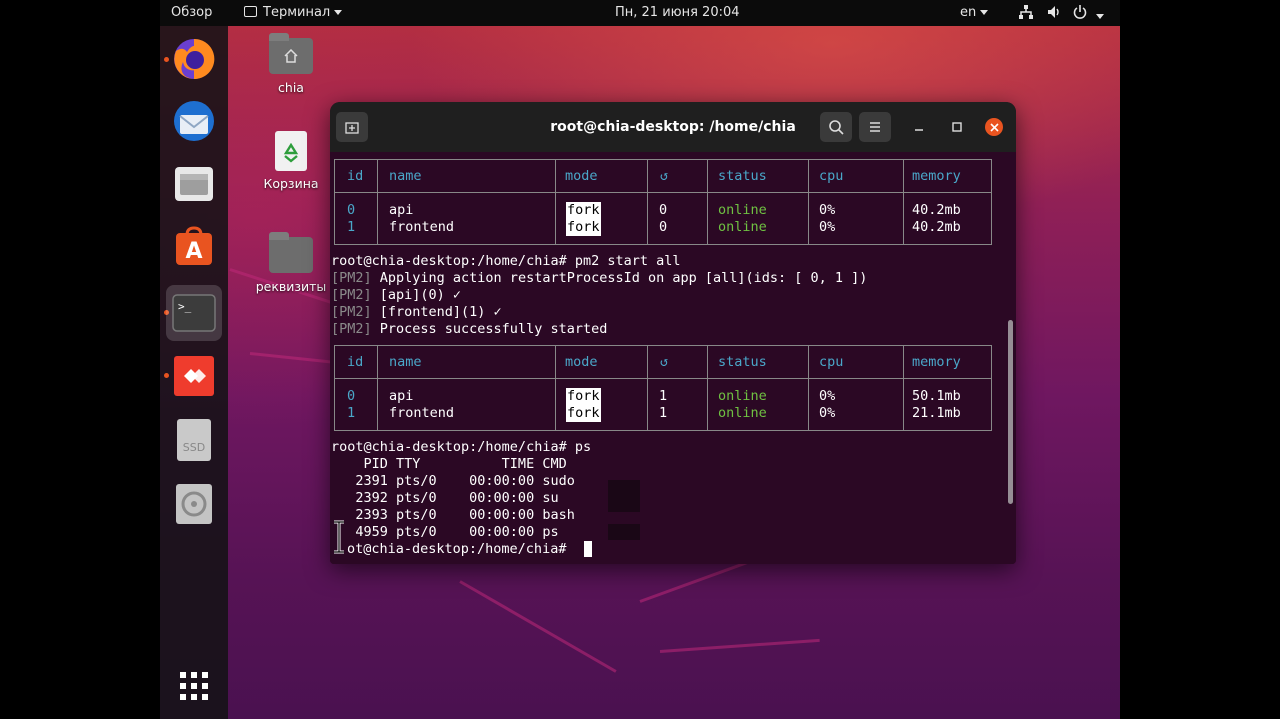  I want to click on desktop-icon-folder: реквизиты, so click(291, 263).